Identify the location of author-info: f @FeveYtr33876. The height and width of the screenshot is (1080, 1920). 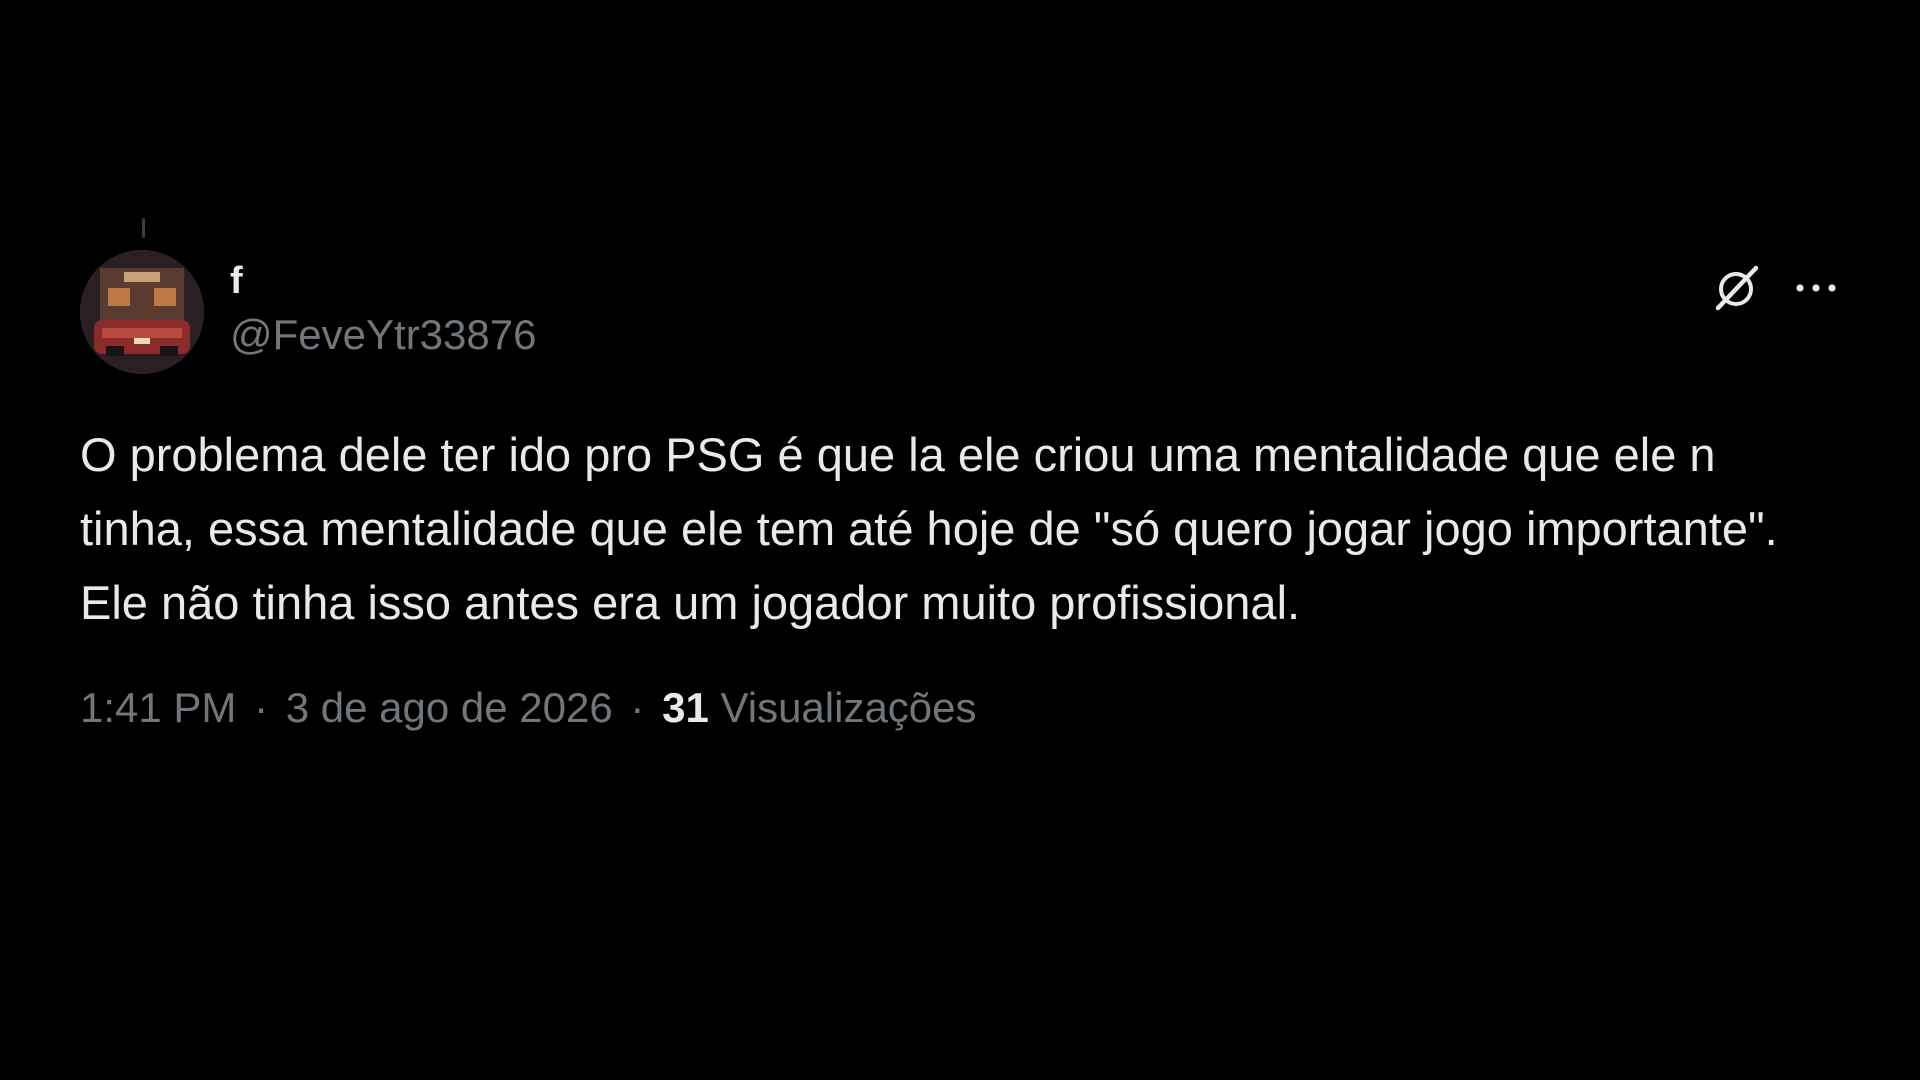
(383, 309).